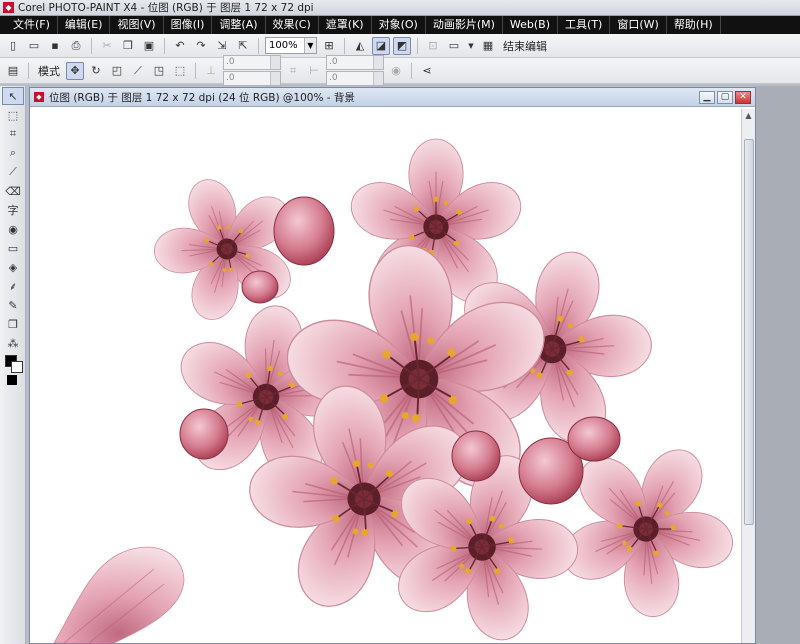 Image resolution: width=800 pixels, height=644 pixels. I want to click on window-controls: ▁ ▢ ✕, so click(727, 97).